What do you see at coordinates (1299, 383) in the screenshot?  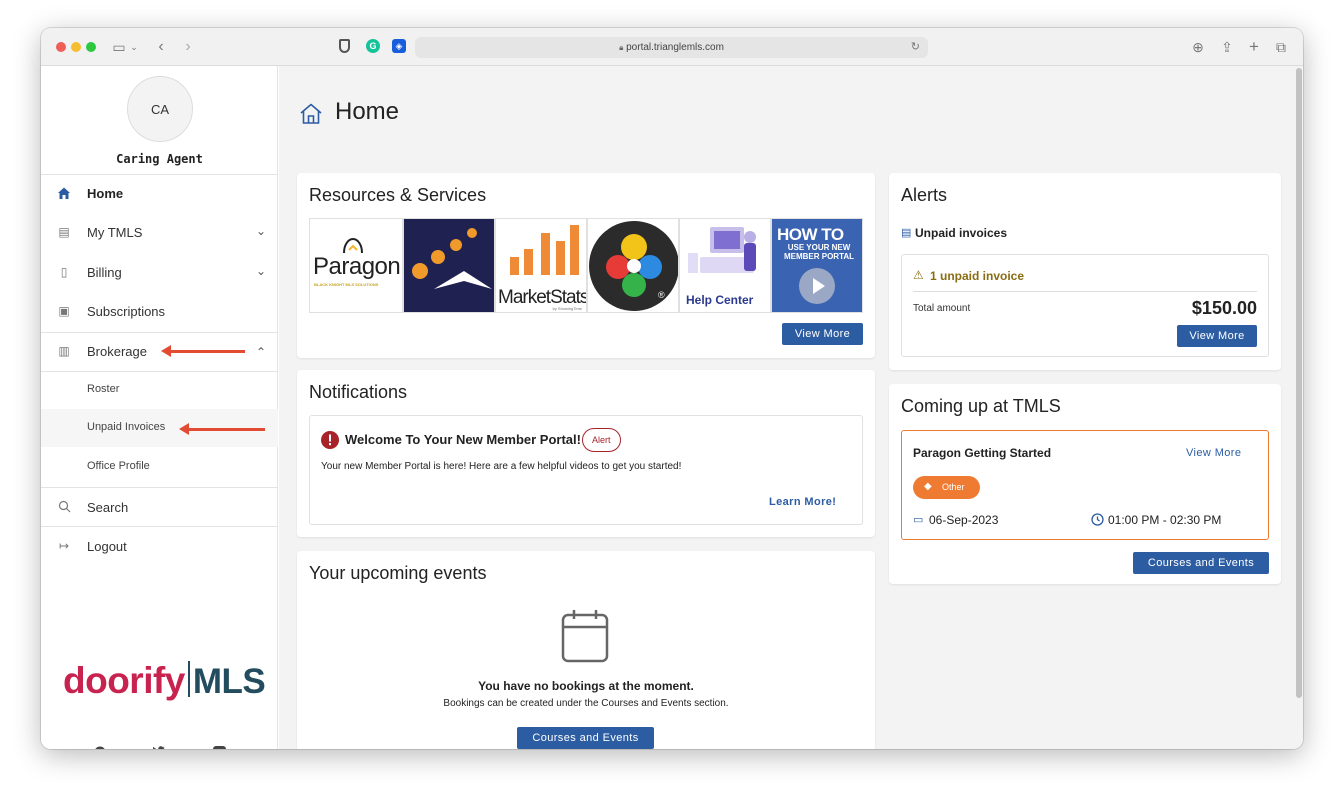 I see `scrollbar` at bounding box center [1299, 383].